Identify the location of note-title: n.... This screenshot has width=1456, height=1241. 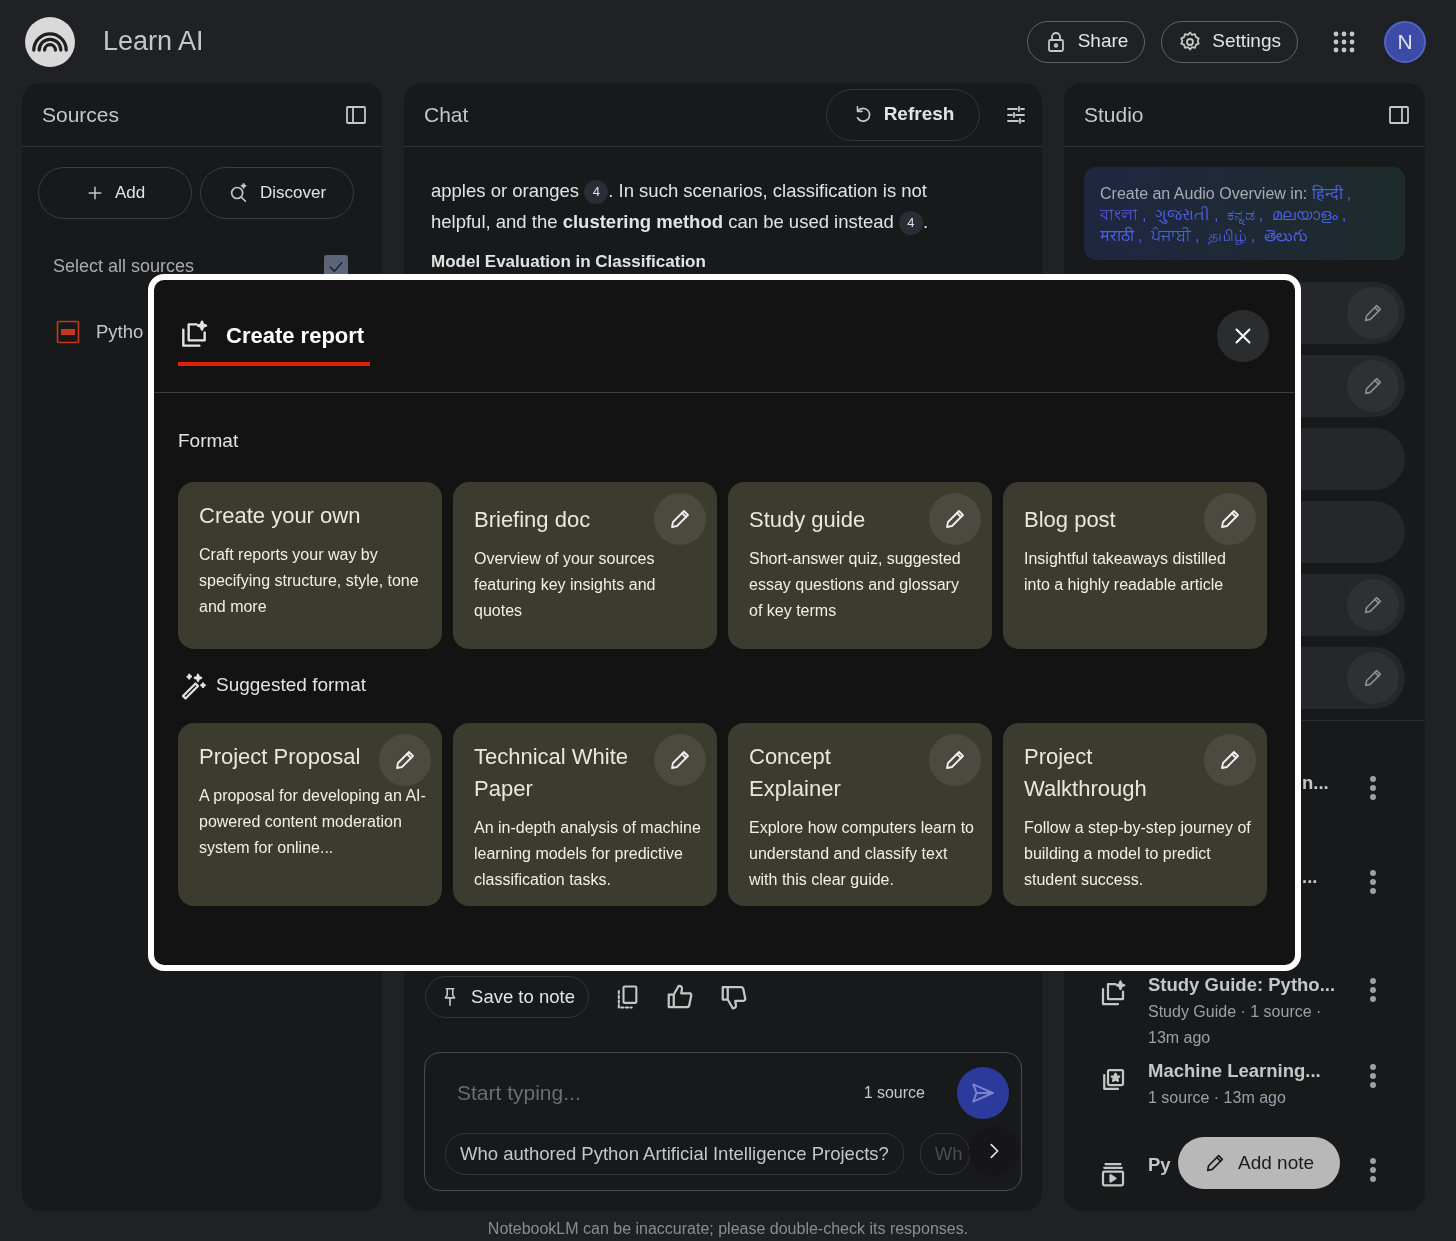
(1315, 783).